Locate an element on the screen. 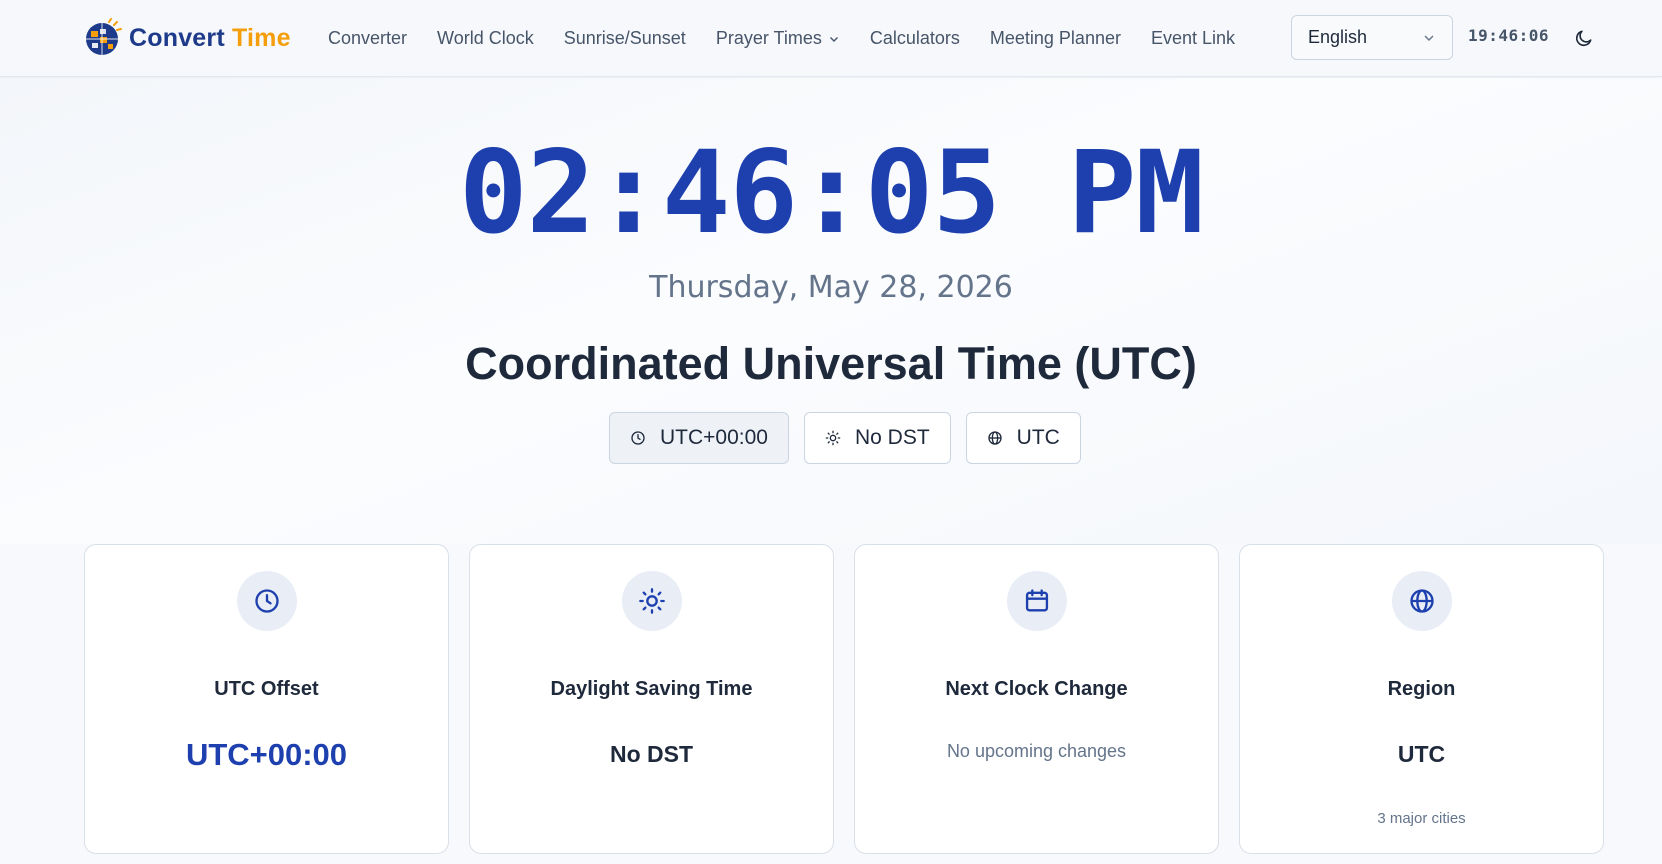 The image size is (1662, 864). header-clock: 19:46:06 is located at coordinates (1509, 35).